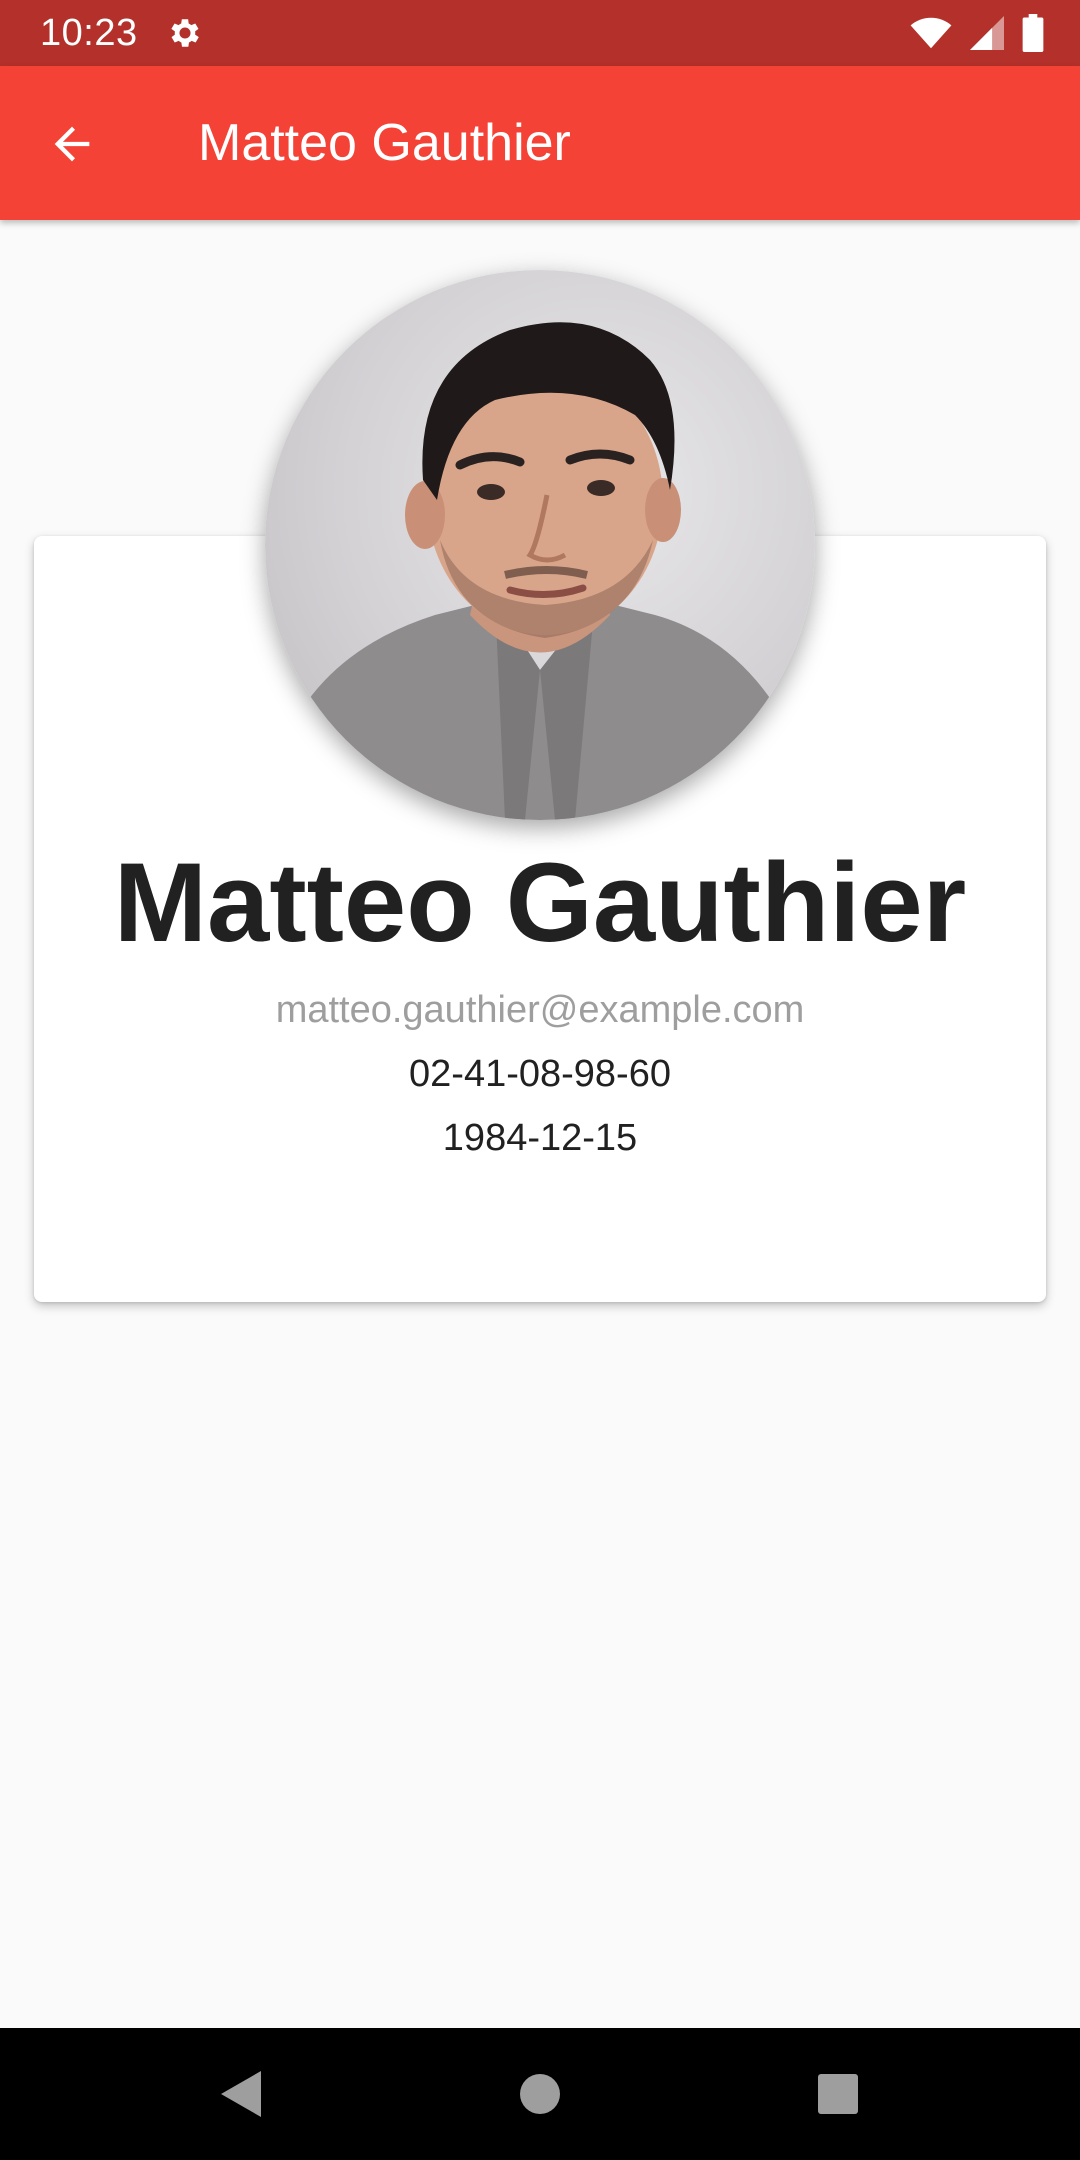 Image resolution: width=1080 pixels, height=2160 pixels. I want to click on app-bar-title: Matteo Gauthier, so click(384, 143).